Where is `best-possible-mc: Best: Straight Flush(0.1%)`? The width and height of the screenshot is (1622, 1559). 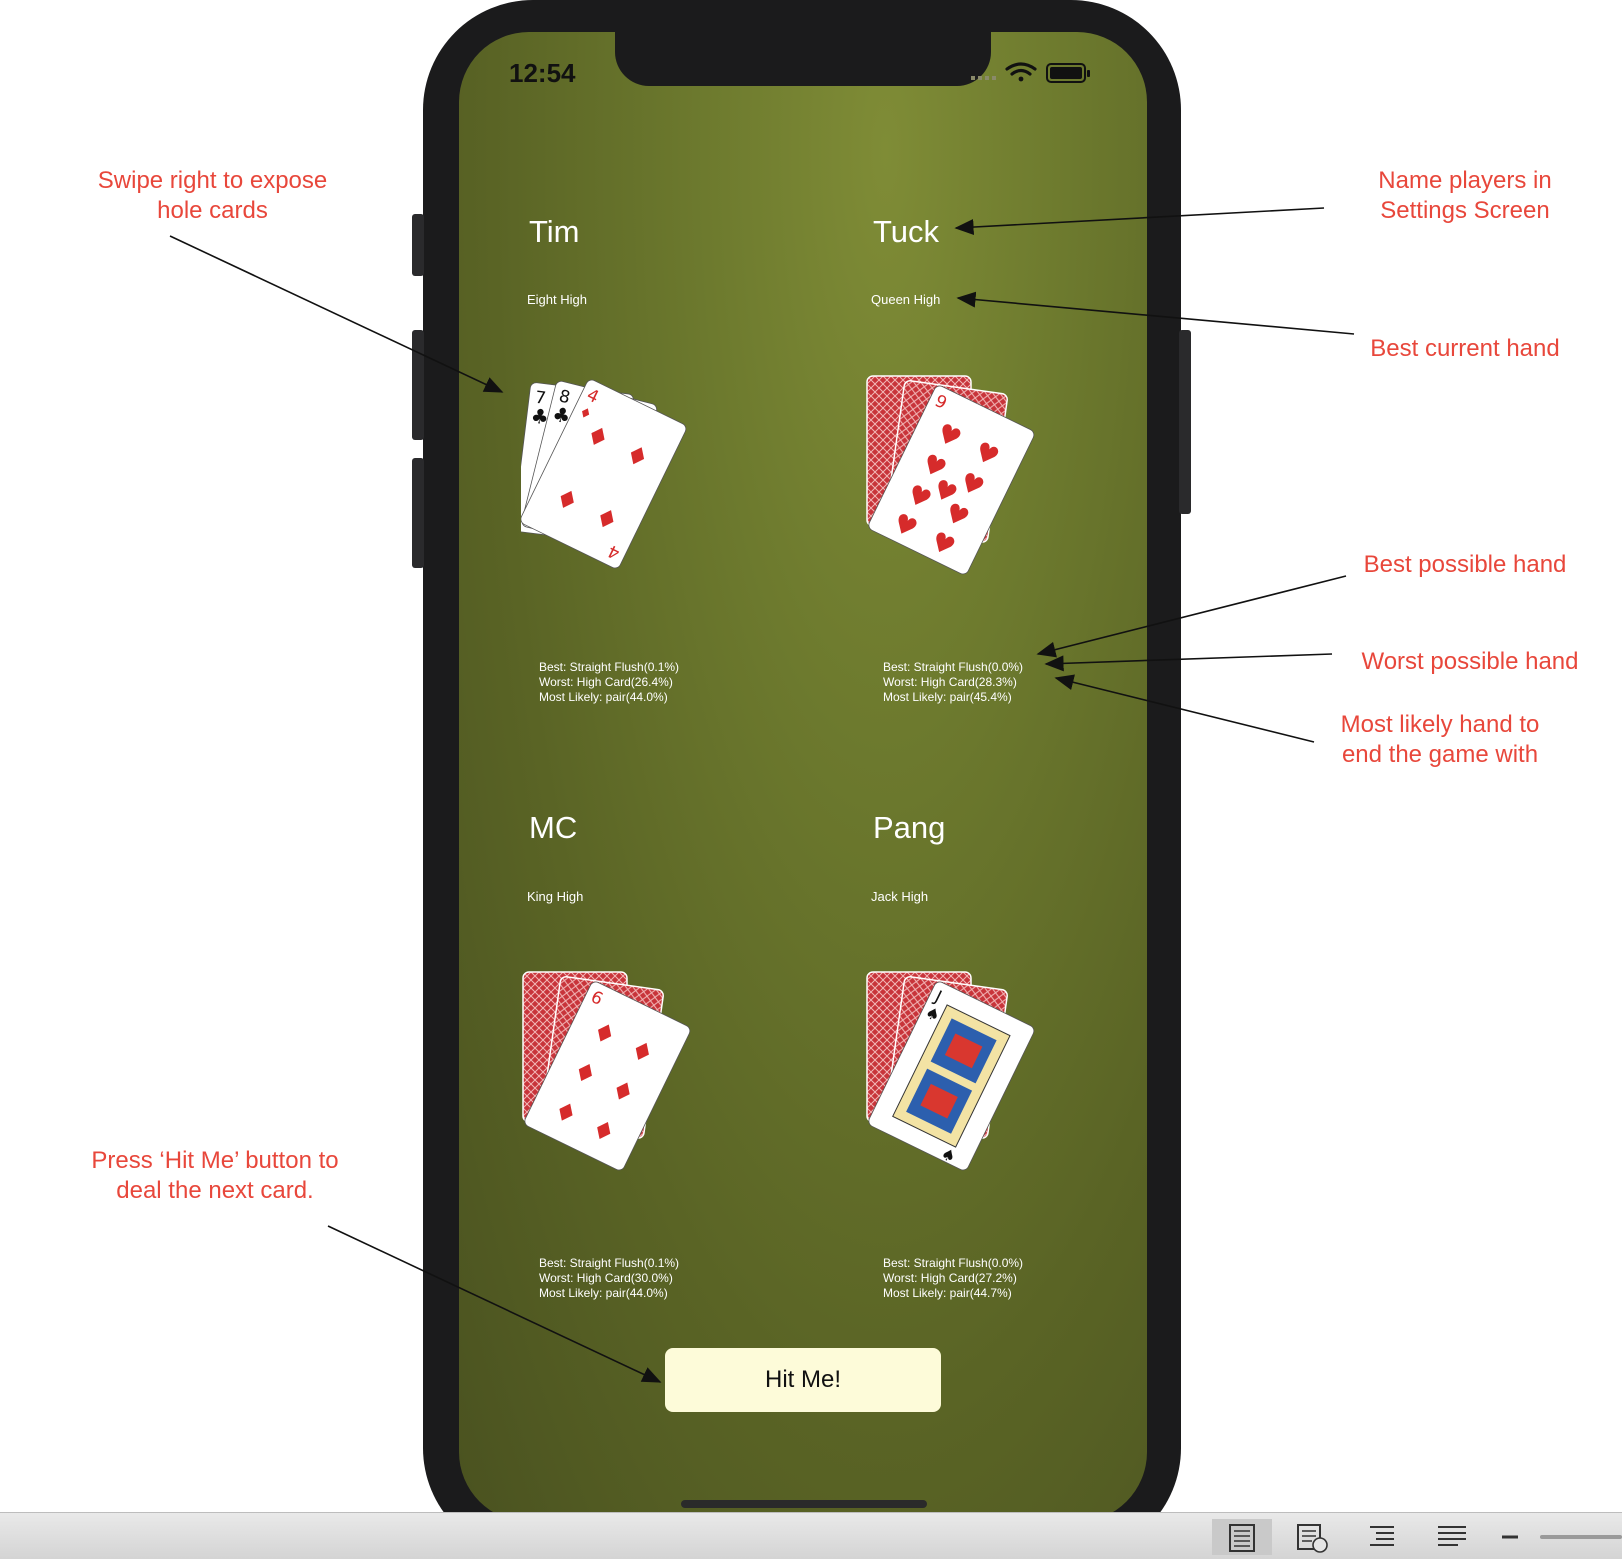 best-possible-mc: Best: Straight Flush(0.1%) is located at coordinates (609, 1263).